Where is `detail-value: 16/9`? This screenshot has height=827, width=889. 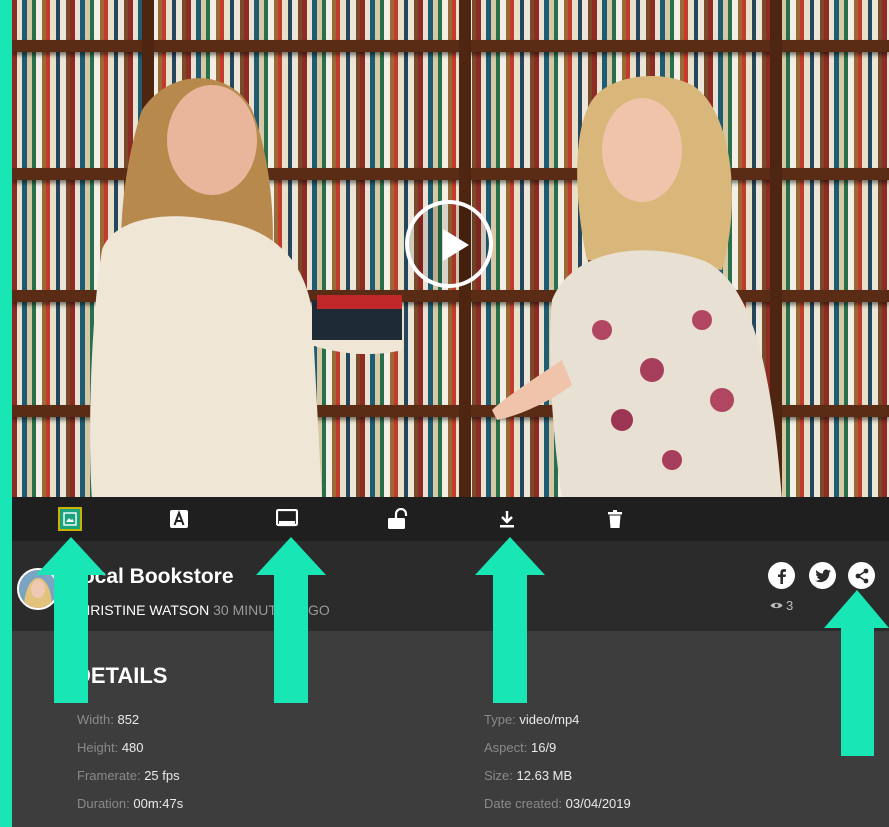 detail-value: 16/9 is located at coordinates (543, 747).